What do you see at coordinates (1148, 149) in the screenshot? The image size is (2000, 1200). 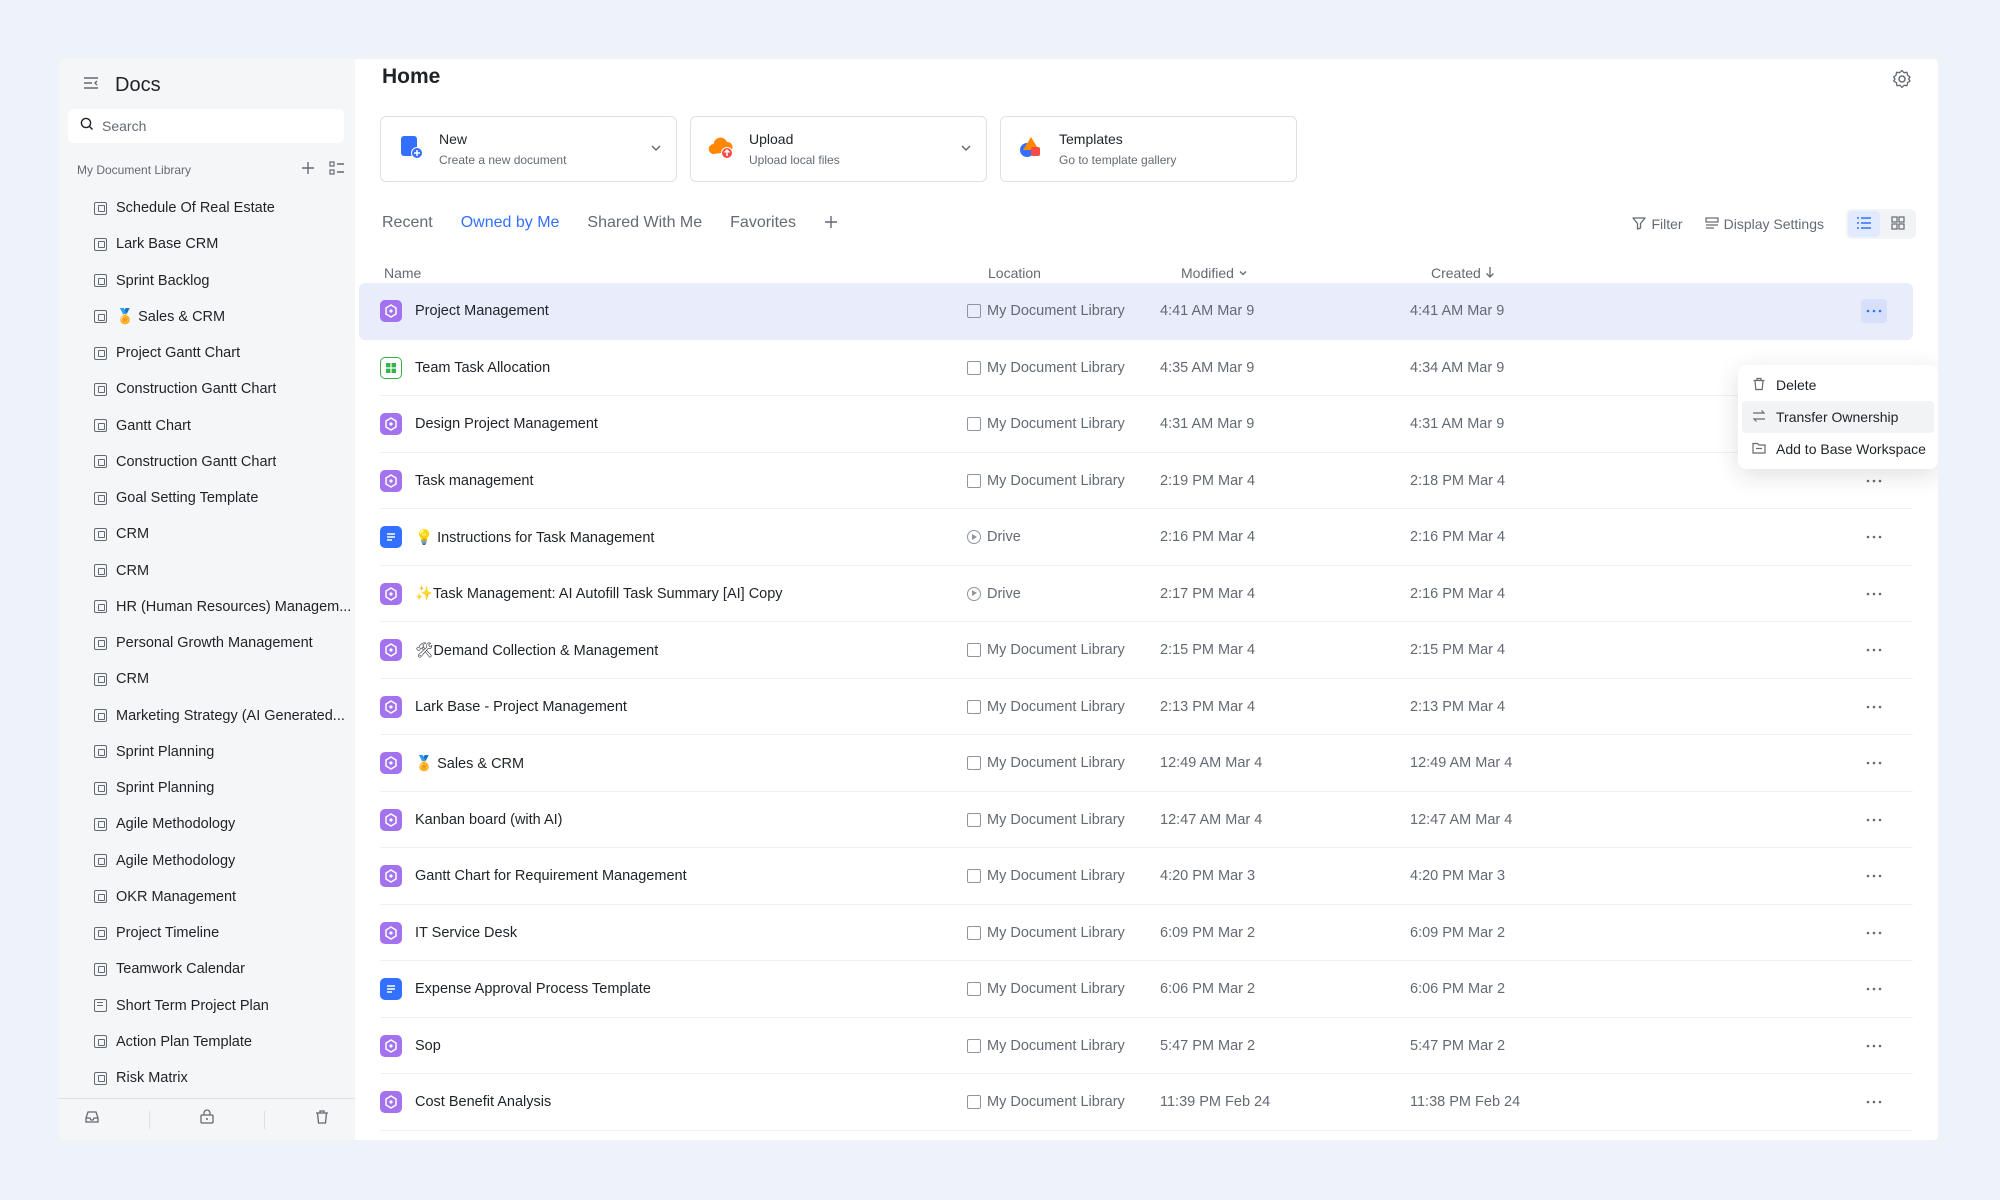 I see `templates-card: Templates Go to template gallery` at bounding box center [1148, 149].